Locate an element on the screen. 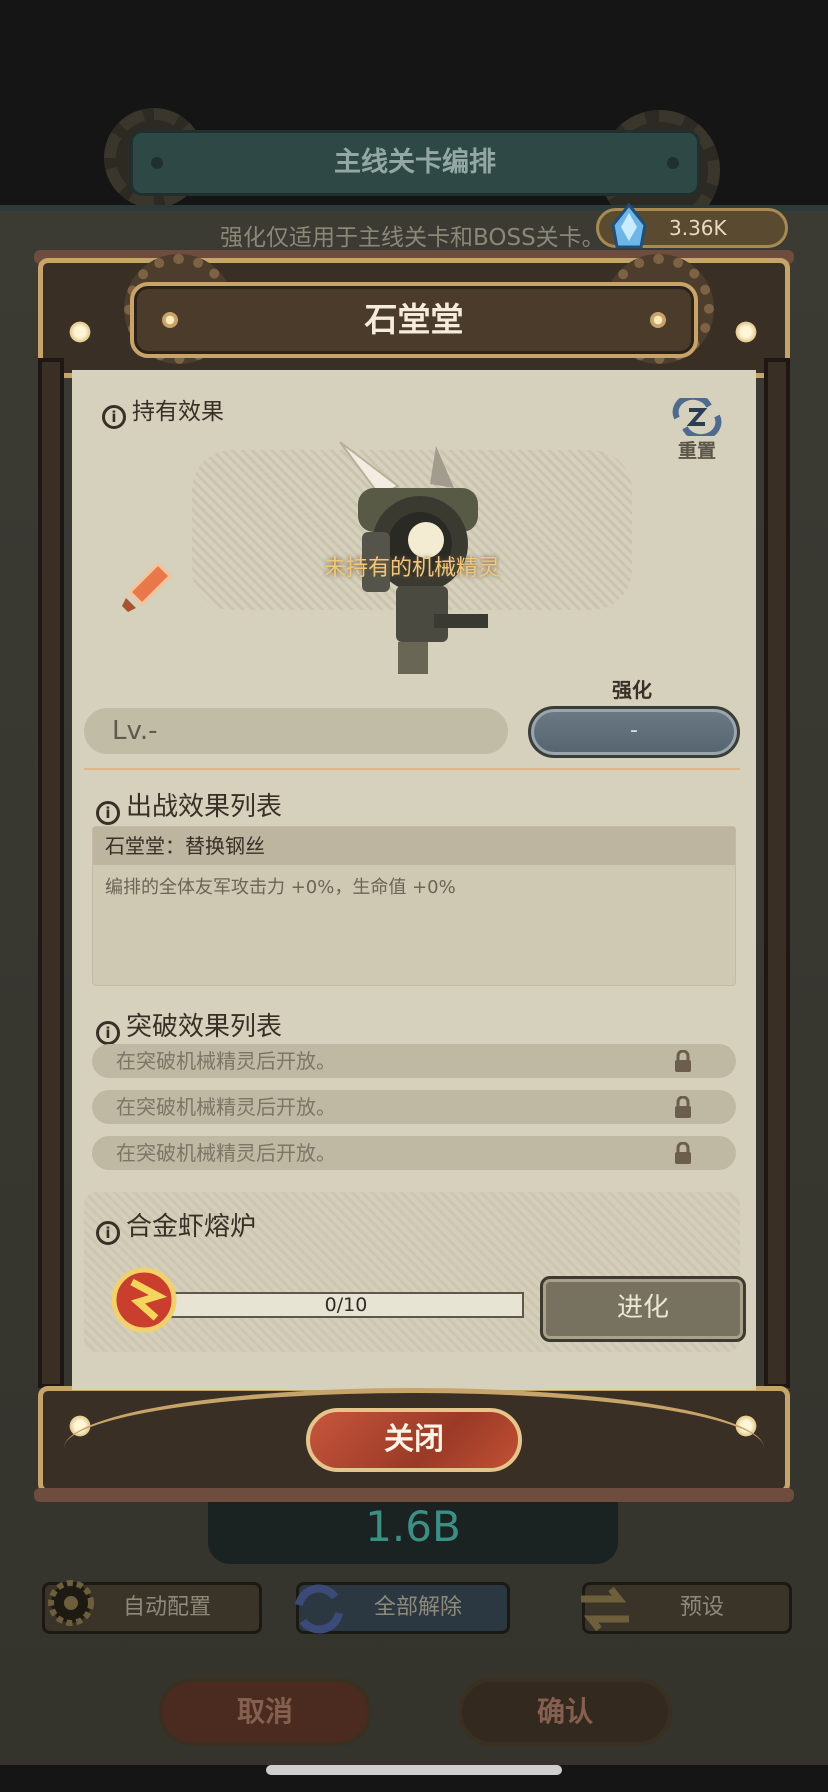  breakthrough-effect-title: i 突破效果列表 is located at coordinates (189, 1025).